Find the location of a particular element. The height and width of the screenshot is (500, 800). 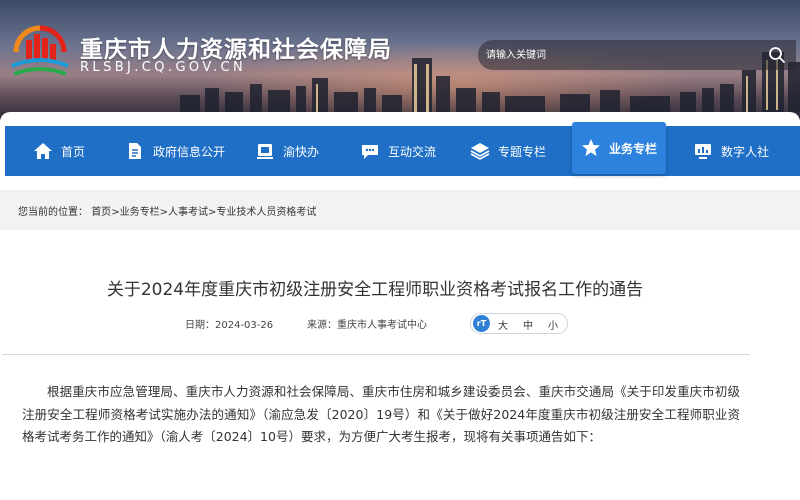

breadcrumb: 您当前的位置： 首页>业务专栏>人事考试>专业技术人员资格考试 is located at coordinates (167, 210).